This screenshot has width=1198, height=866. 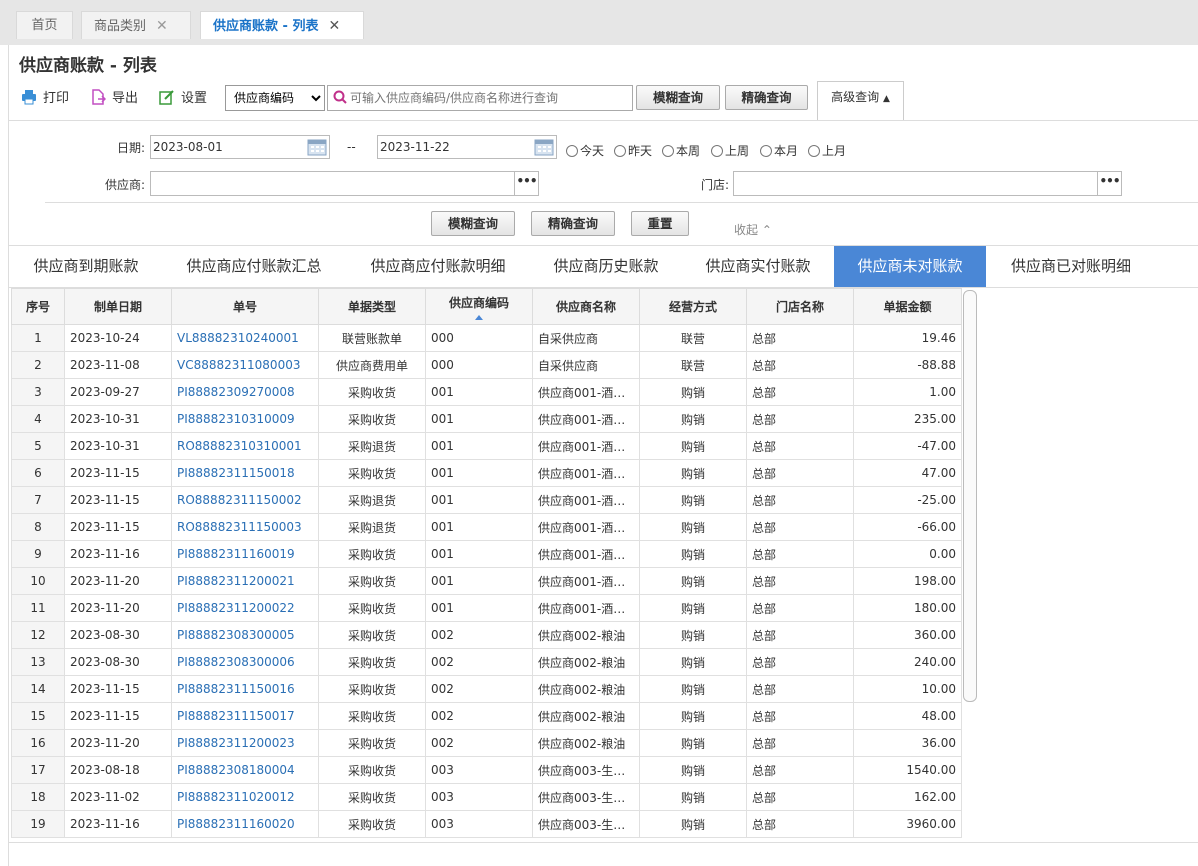 What do you see at coordinates (766, 97) in the screenshot?
I see `exact-query-button: 精确查询` at bounding box center [766, 97].